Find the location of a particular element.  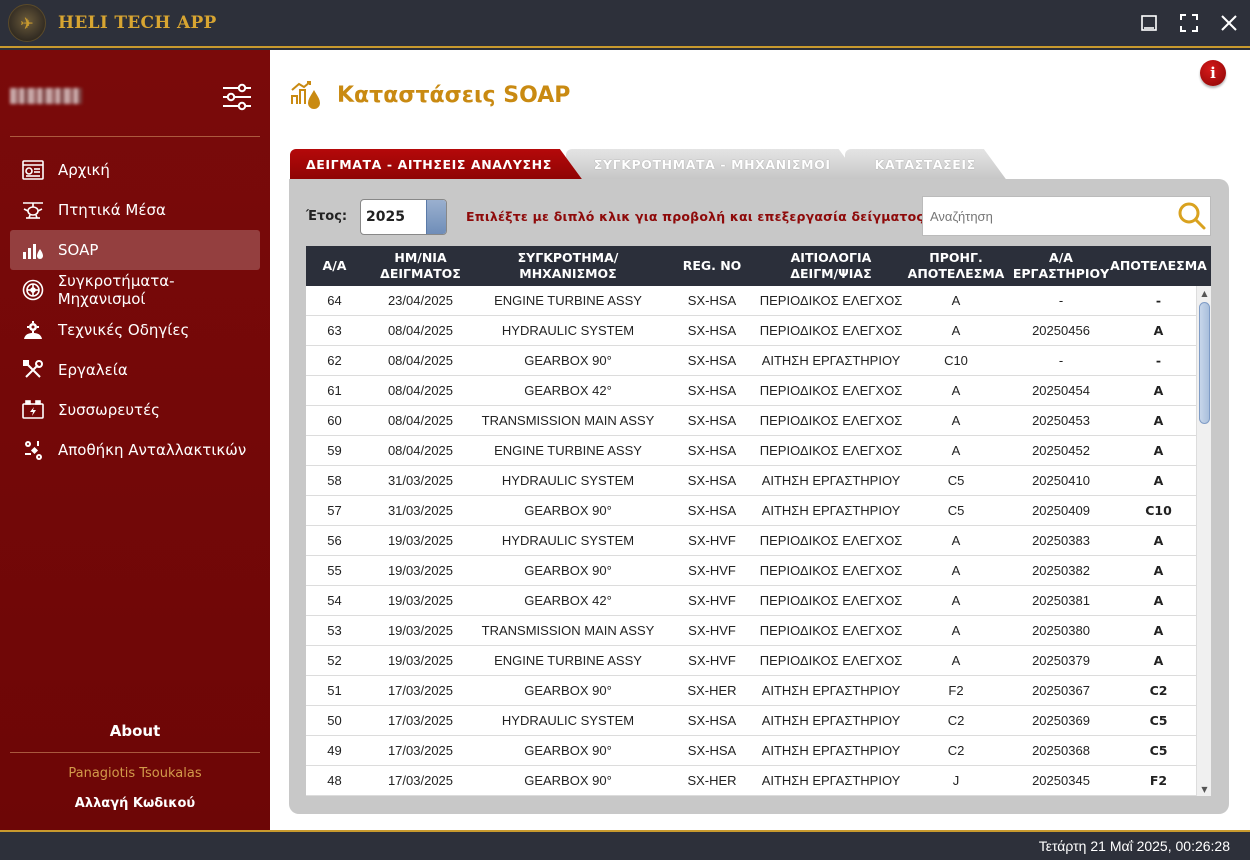

sidebar-item-label: Αποθήκη Ανταλλακτικών is located at coordinates (152, 450).